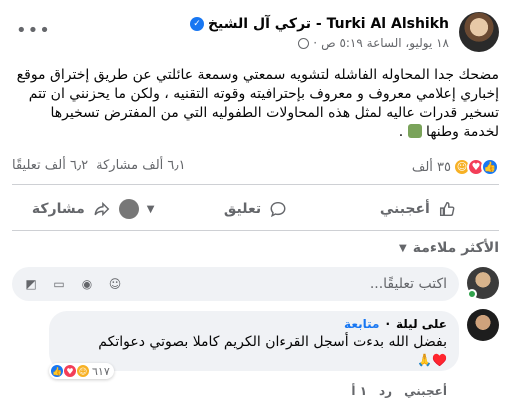 This screenshot has width=511, height=404. I want to click on verified-badge-icon: ✓, so click(196, 24).